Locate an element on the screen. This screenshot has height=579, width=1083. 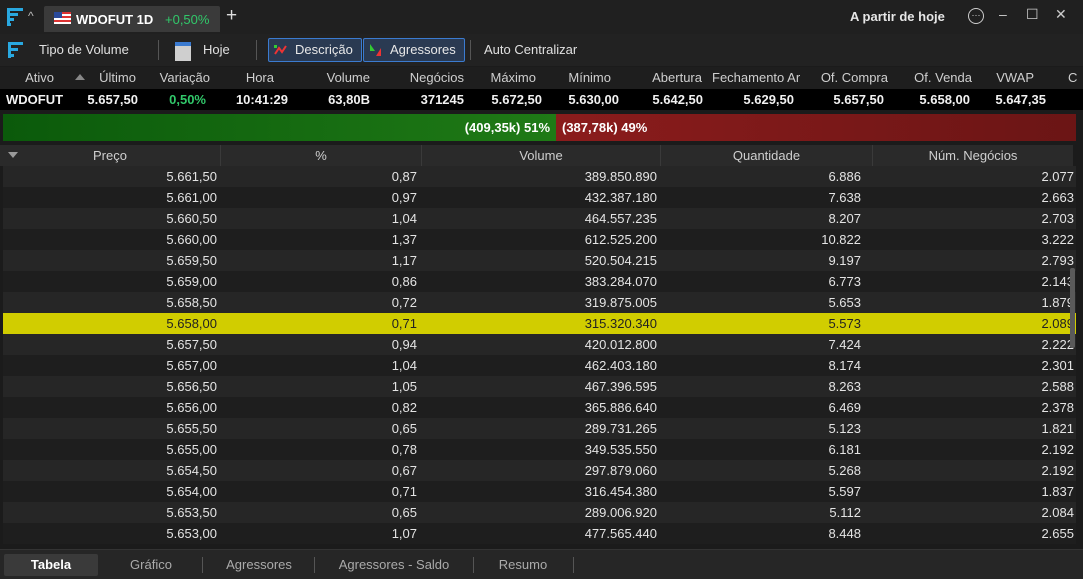
cell-volume: 420.012.800 is located at coordinates (620, 344).